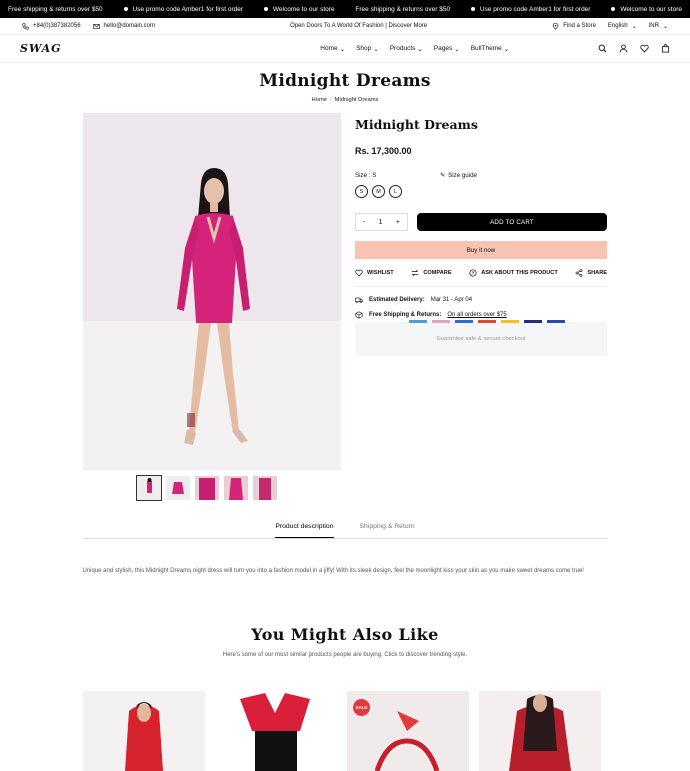  What do you see at coordinates (383, 151) in the screenshot?
I see `product-price: Rs. 17,300.00` at bounding box center [383, 151].